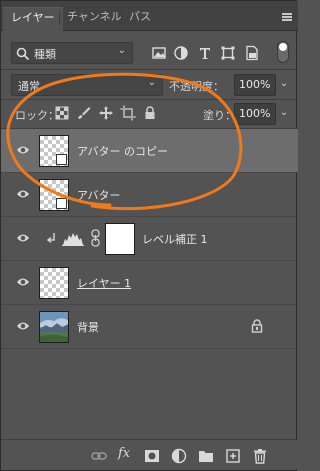 This screenshot has height=471, width=320. I want to click on mask-link-icon, so click(95, 238).